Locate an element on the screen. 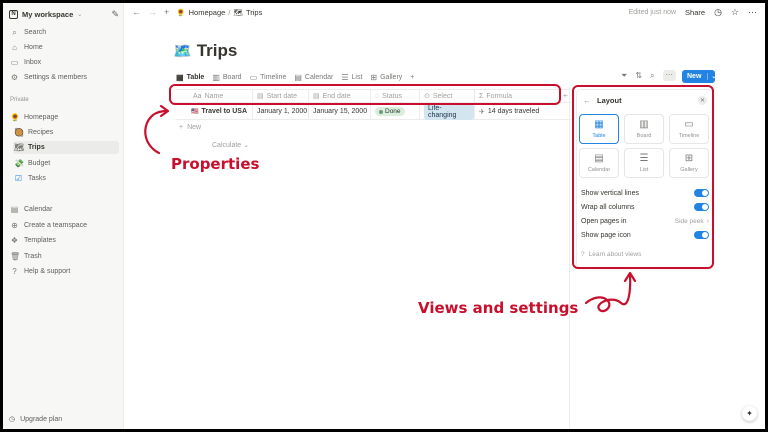  breadcrumb-homepage: Homepage is located at coordinates (207, 12).